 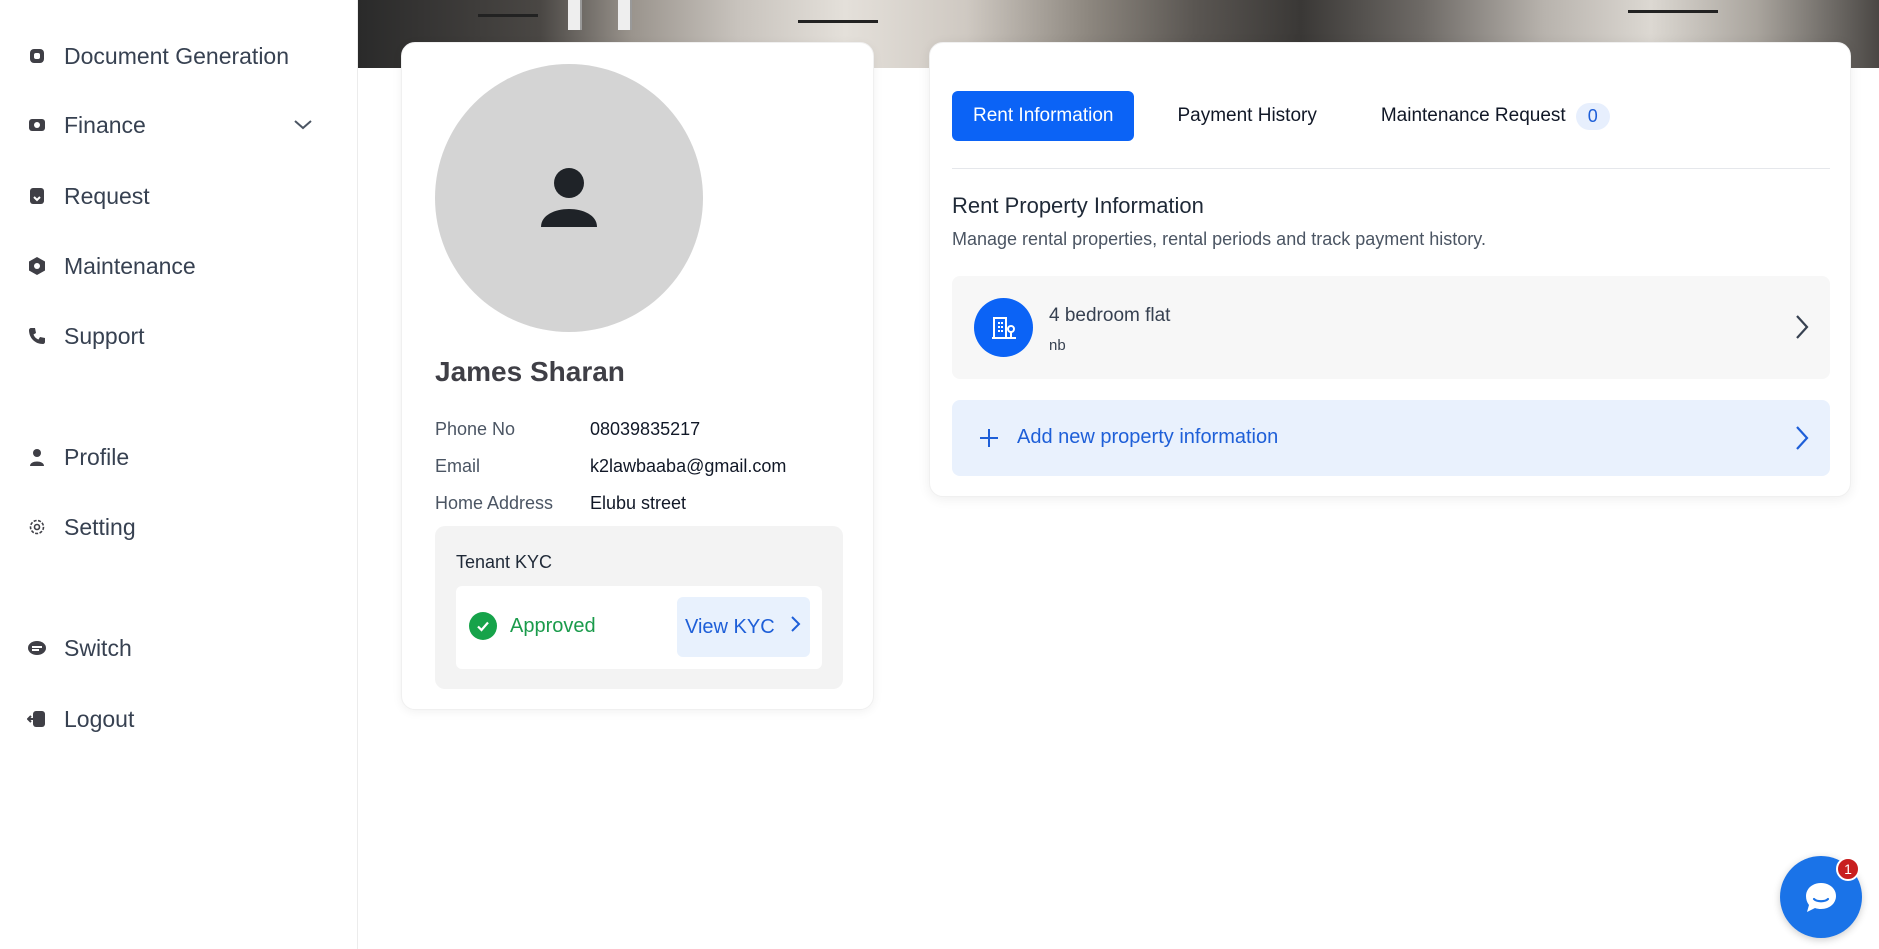 What do you see at coordinates (37, 527) in the screenshot?
I see `gear-icon` at bounding box center [37, 527].